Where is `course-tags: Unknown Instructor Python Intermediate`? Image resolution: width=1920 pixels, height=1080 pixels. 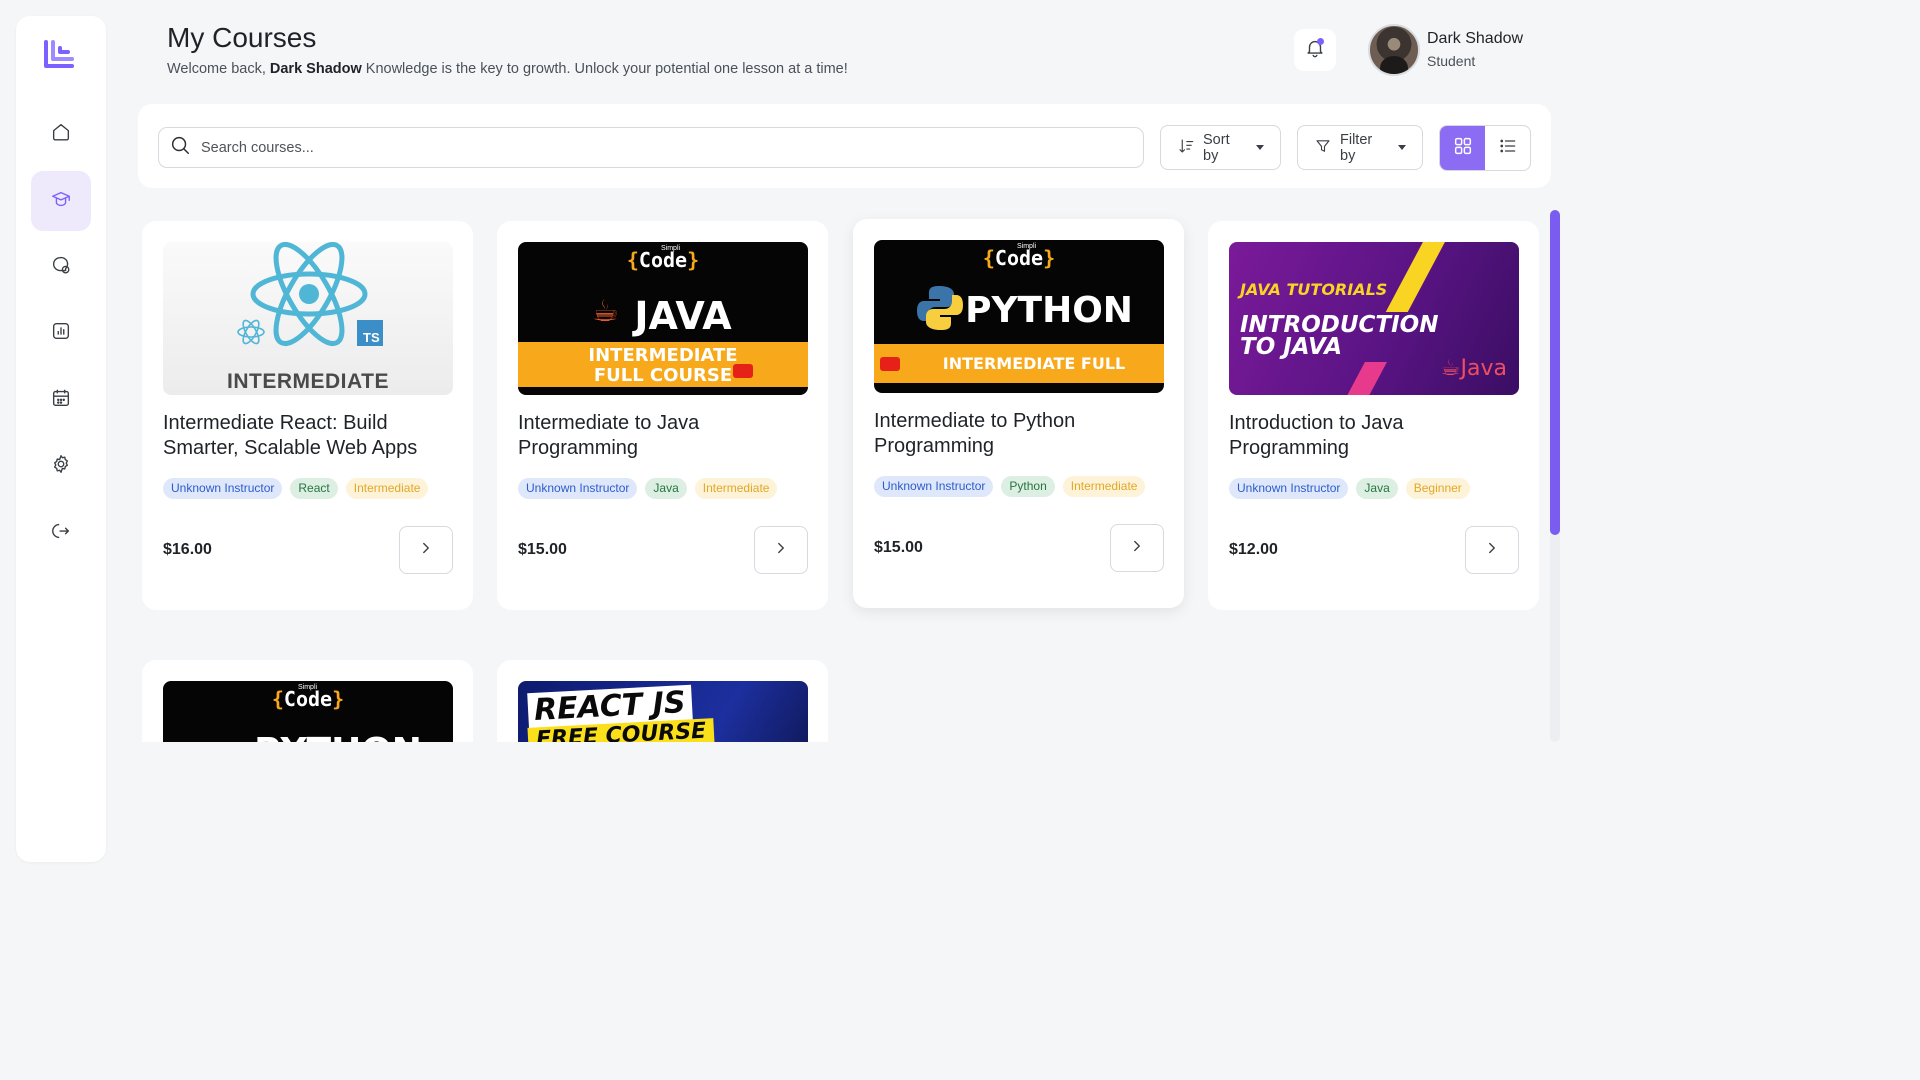
course-tags: Unknown Instructor Python Intermediate is located at coordinates (1010, 486).